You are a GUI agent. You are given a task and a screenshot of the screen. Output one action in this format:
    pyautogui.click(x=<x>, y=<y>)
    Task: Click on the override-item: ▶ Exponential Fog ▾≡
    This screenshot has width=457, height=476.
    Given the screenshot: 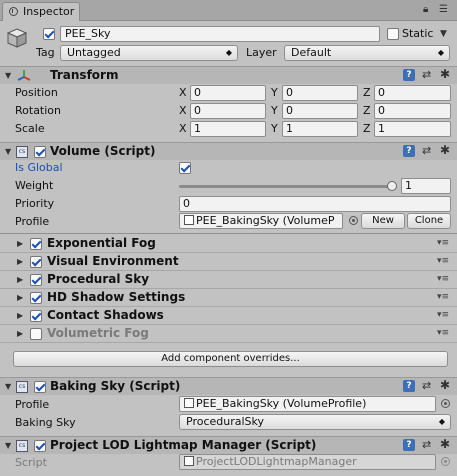 What is the action you would take?
    pyautogui.click(x=228, y=244)
    